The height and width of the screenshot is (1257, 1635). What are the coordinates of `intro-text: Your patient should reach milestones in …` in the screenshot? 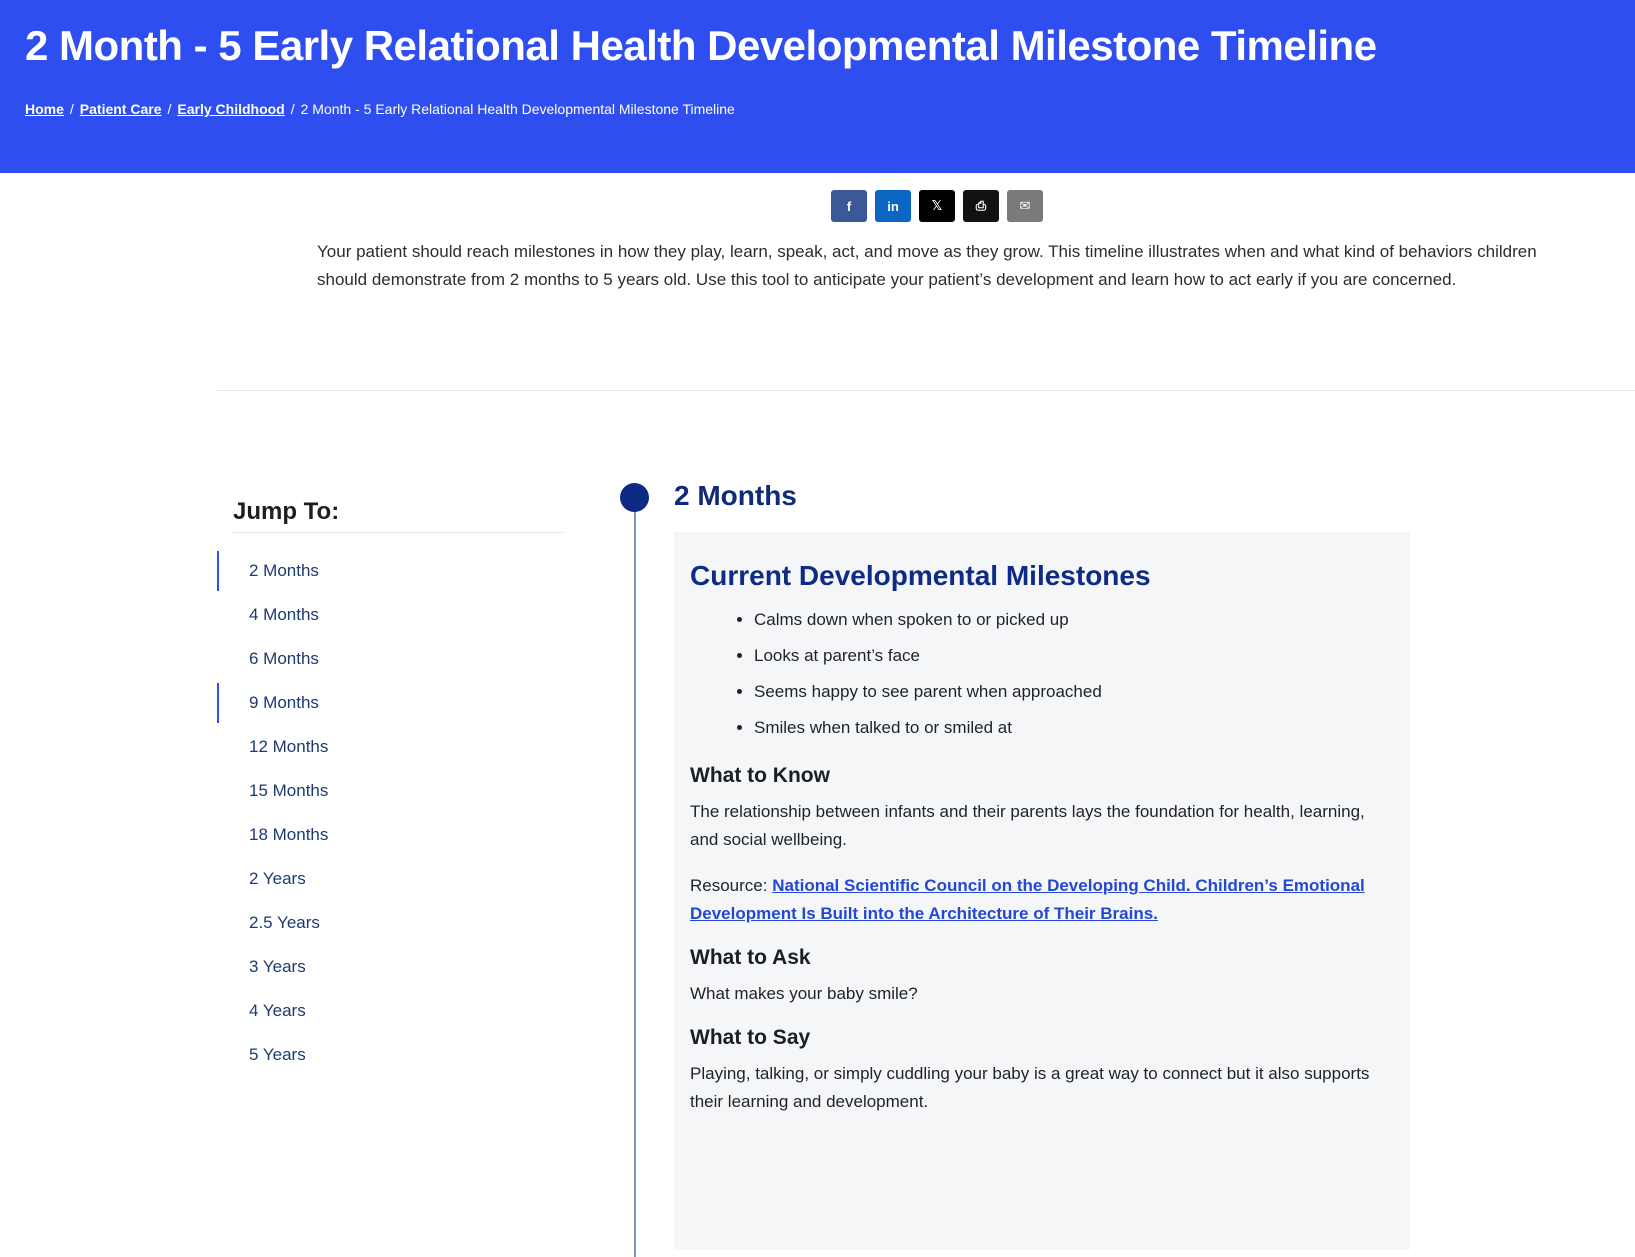 It's located at (927, 265).